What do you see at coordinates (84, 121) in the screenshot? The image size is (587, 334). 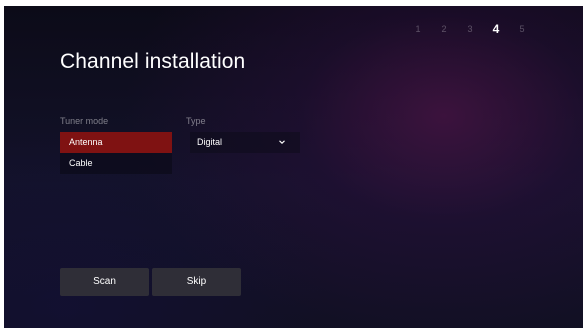 I see `tuner-mode-label: Tuner mode` at bounding box center [84, 121].